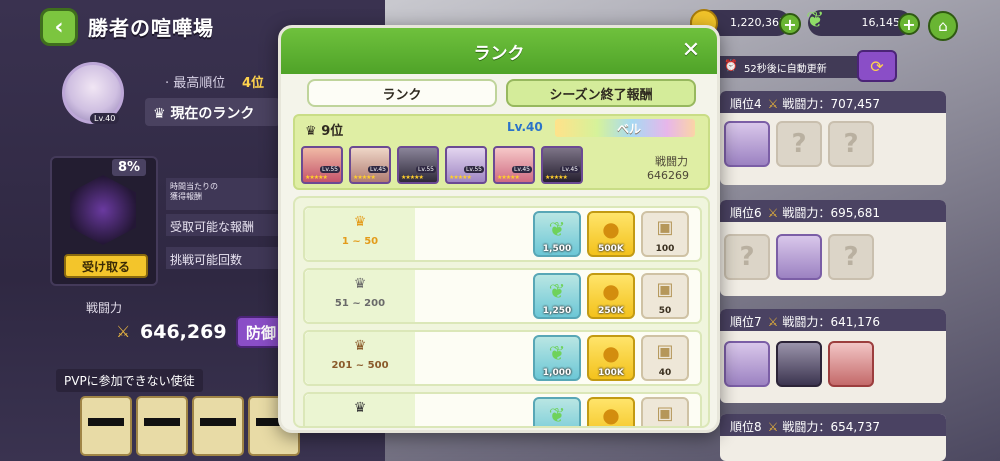 This screenshot has width=1000, height=461. What do you see at coordinates (183, 332) in the screenshot?
I see `power-value: 646,269` at bounding box center [183, 332].